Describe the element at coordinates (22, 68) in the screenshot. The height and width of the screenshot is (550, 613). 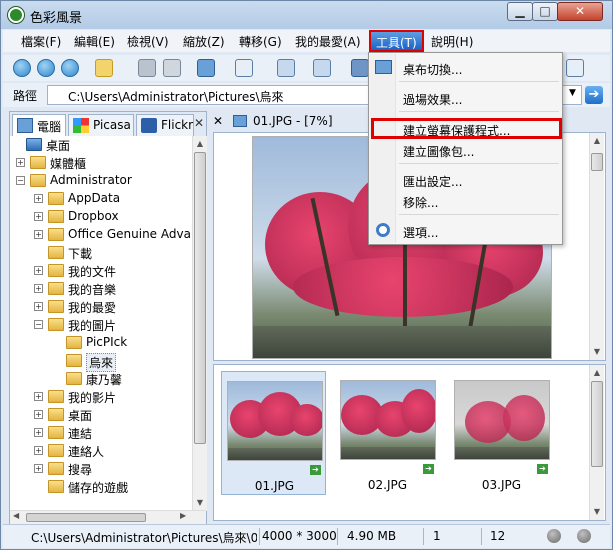
I see `back-icon` at that location.